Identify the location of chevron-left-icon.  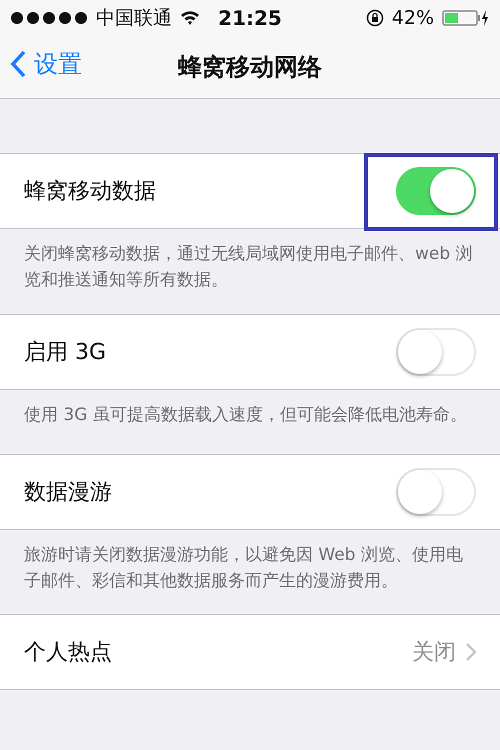
(18, 64).